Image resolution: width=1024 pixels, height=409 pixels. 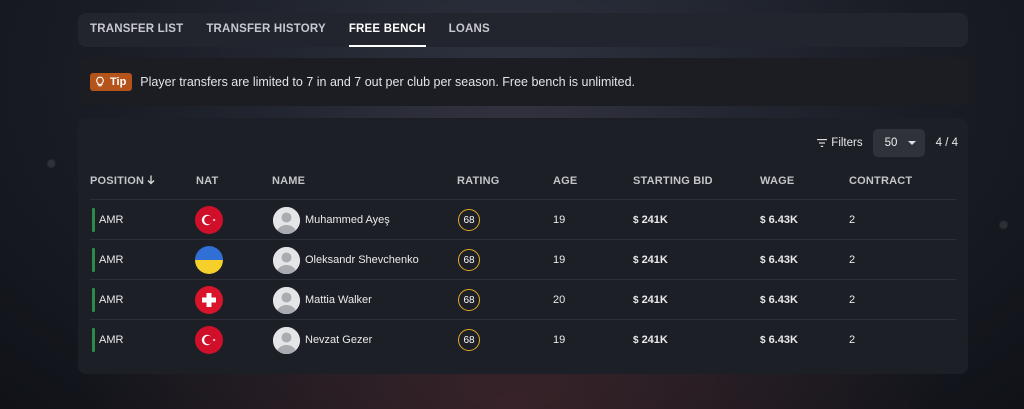 I want to click on tab-loans: LOANS, so click(x=469, y=30).